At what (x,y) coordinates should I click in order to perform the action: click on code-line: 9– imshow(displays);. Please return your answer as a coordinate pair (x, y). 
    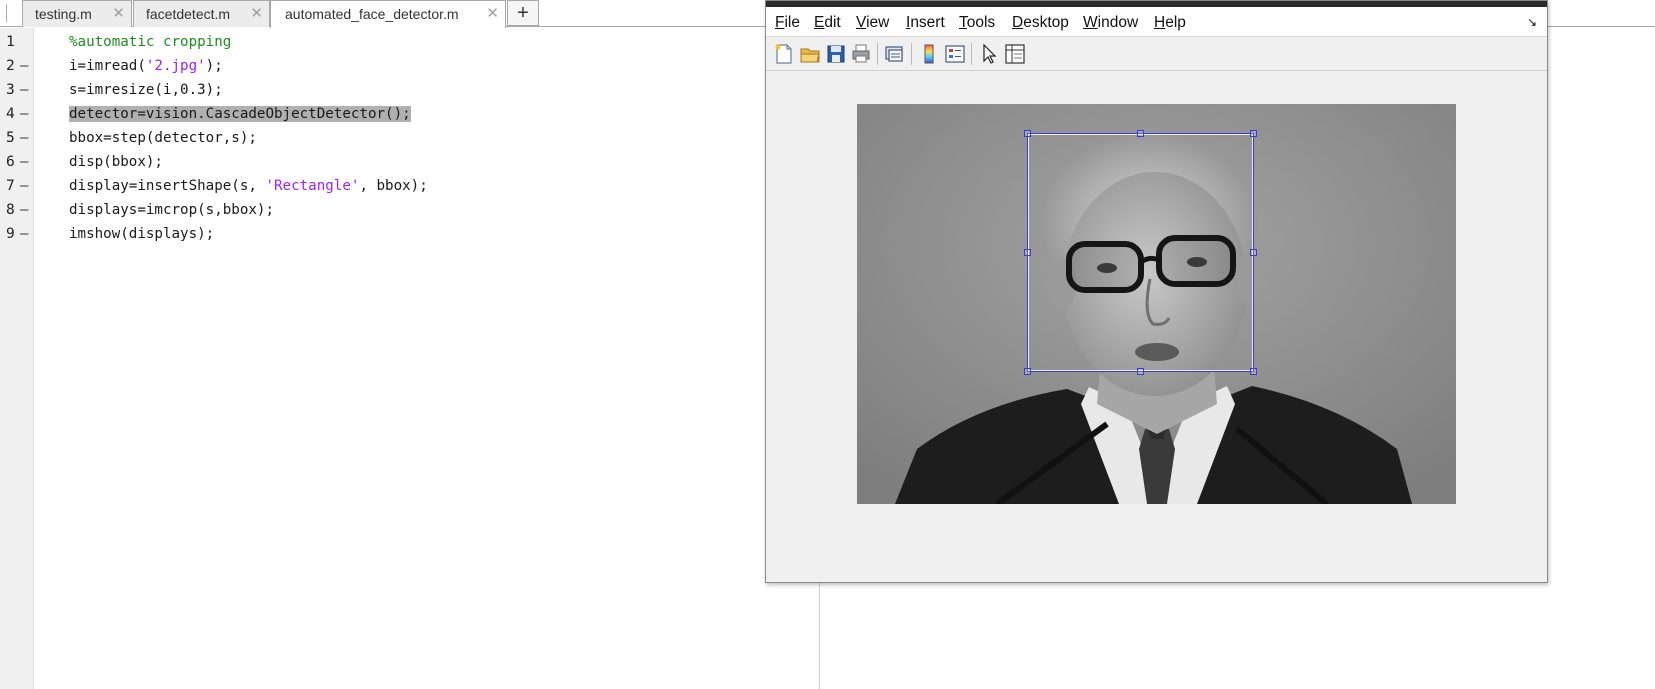
    Looking at the image, I should click on (410, 234).